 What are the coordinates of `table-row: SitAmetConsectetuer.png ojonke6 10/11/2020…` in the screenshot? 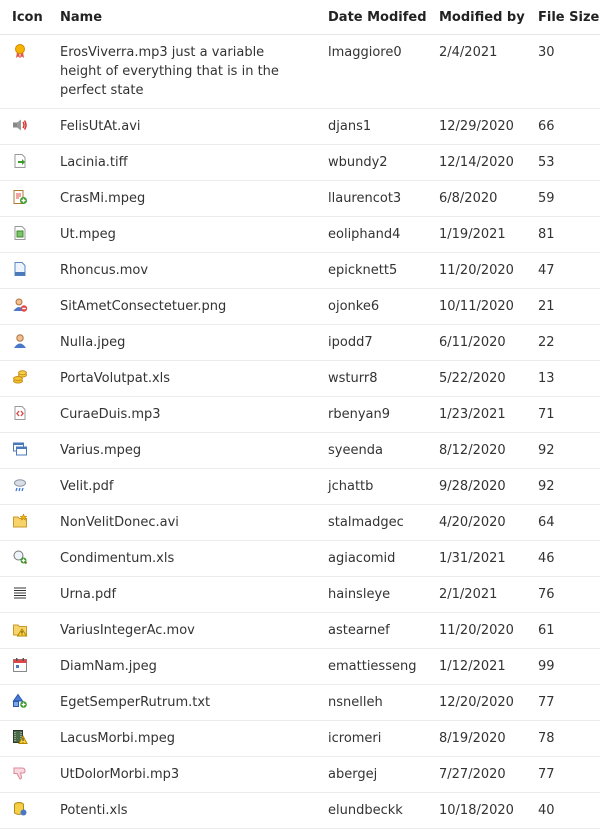 It's located at (300, 306).